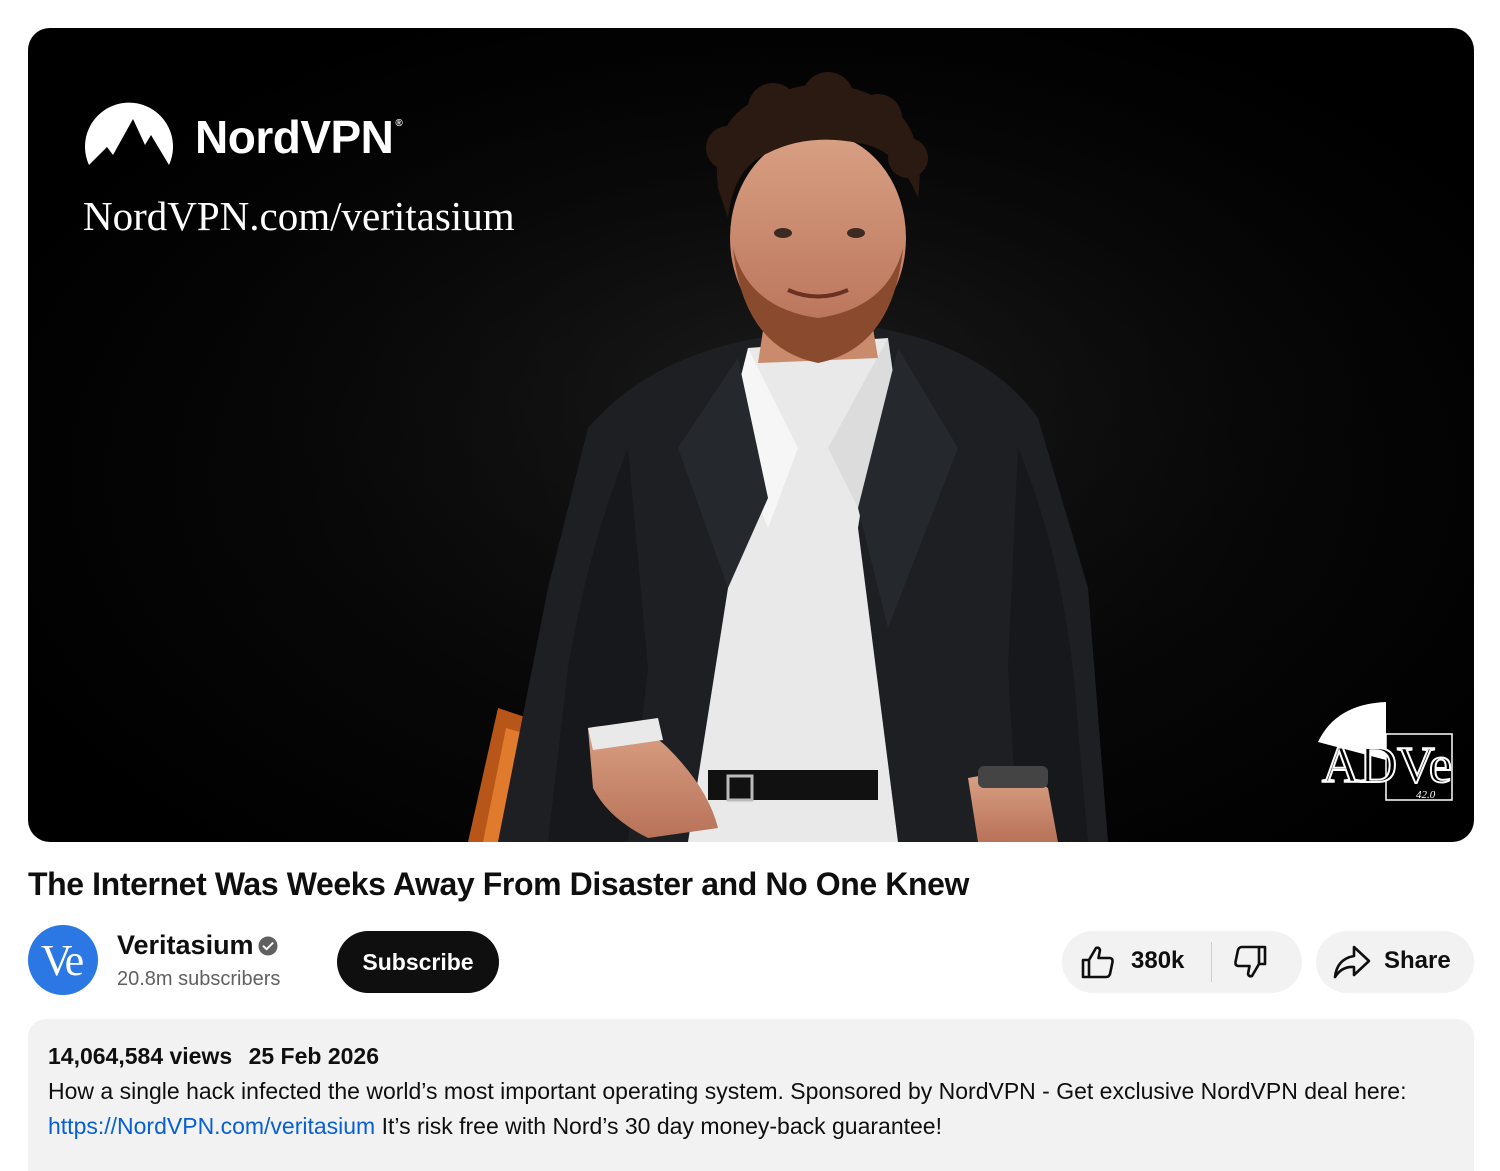  I want to click on channel-watermark-logo: ADVe 42.0, so click(1386, 752).